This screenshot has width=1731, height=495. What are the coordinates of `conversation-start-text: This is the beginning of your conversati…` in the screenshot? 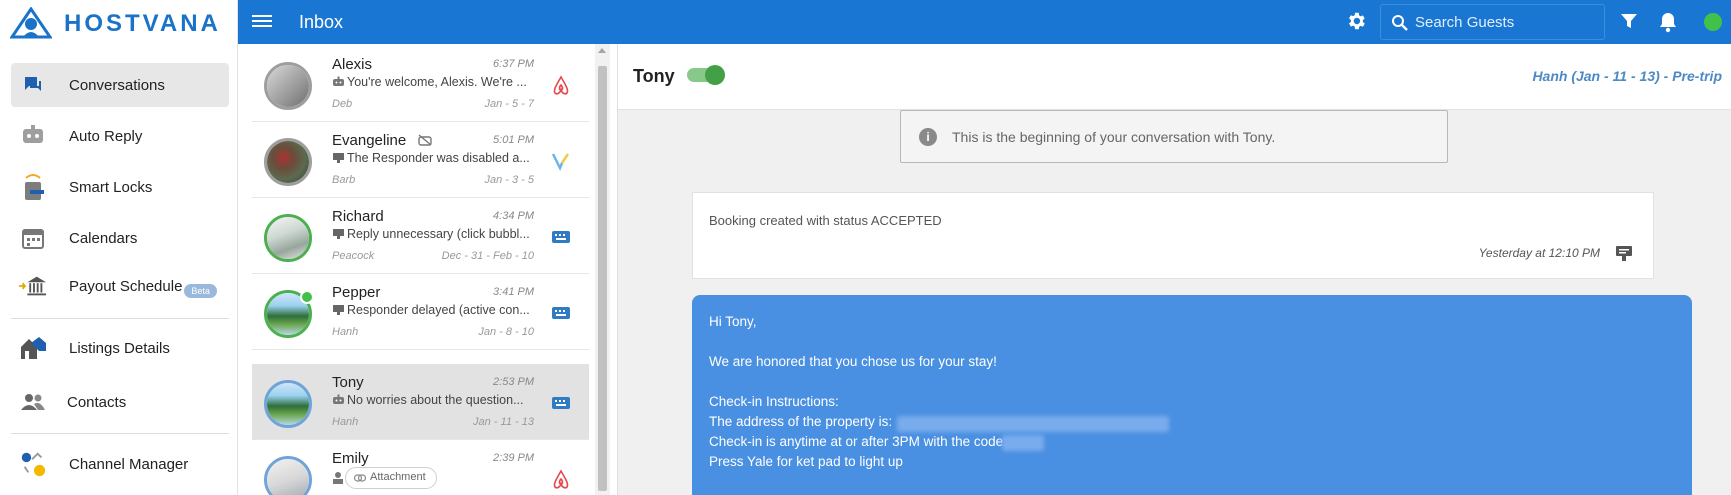 It's located at (1114, 137).